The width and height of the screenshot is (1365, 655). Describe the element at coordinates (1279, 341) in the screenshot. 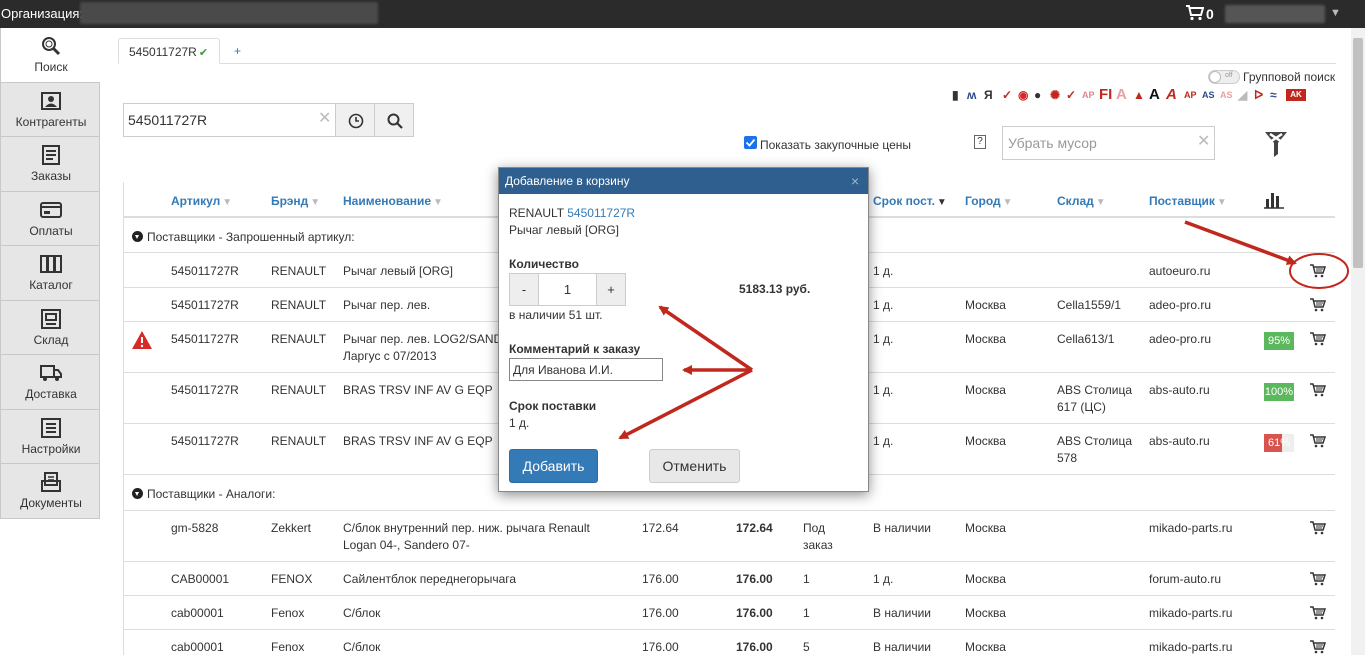

I see `reliability-badge: 95%` at that location.